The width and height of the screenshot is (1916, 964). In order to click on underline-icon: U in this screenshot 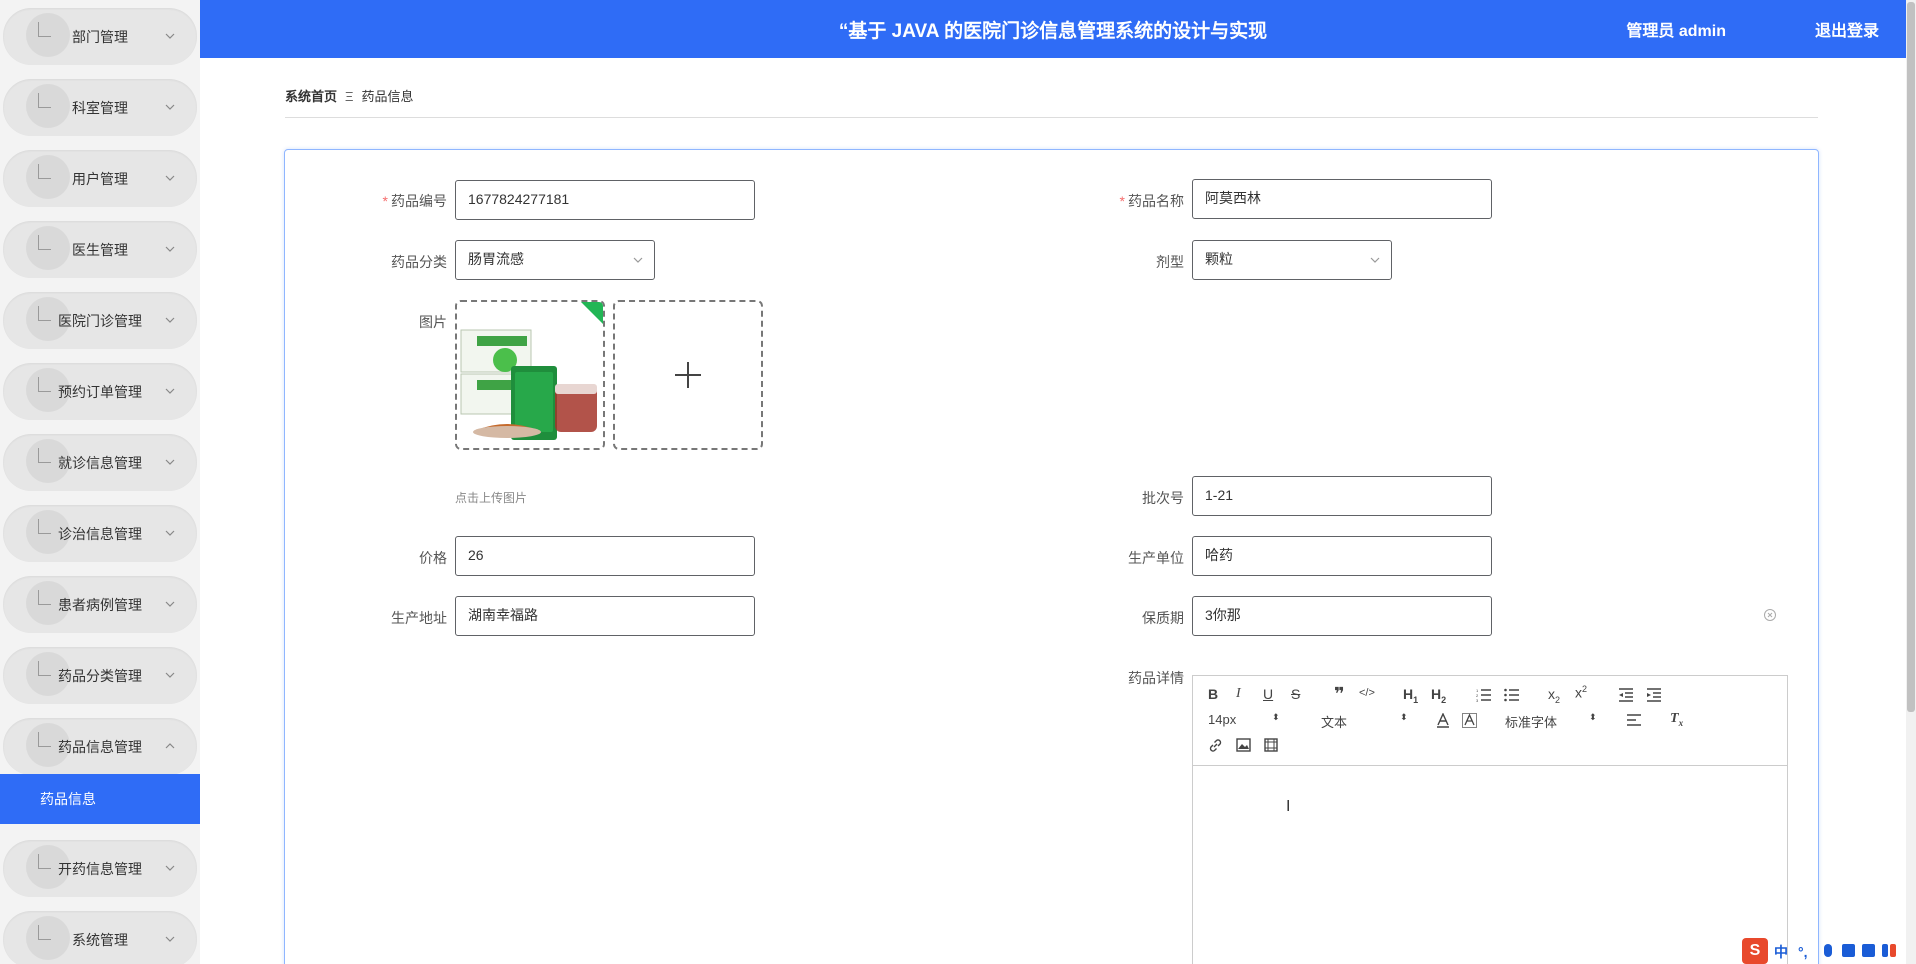, I will do `click(1268, 694)`.